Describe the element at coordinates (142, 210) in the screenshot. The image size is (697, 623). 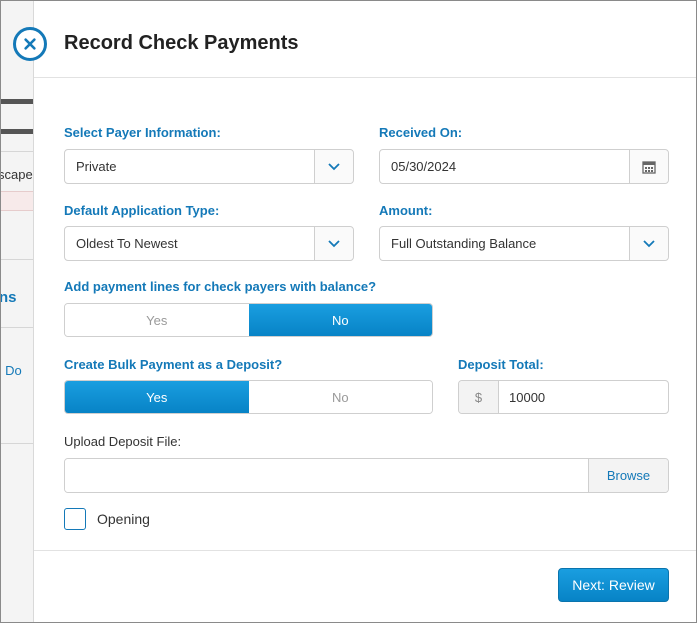
I see `application-type-label: Default Application Type:` at that location.